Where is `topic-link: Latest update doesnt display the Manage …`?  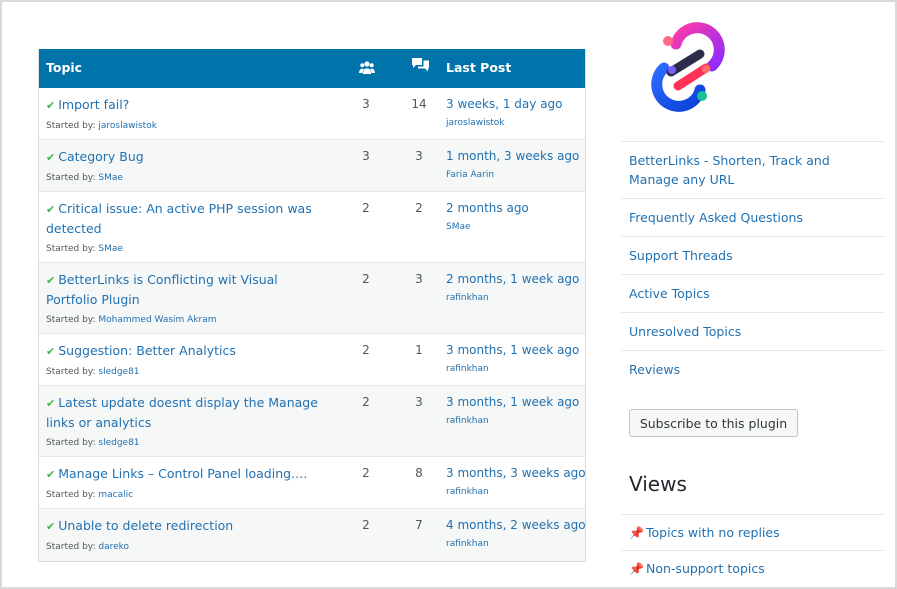
topic-link: Latest update doesnt display the Manage … is located at coordinates (182, 412).